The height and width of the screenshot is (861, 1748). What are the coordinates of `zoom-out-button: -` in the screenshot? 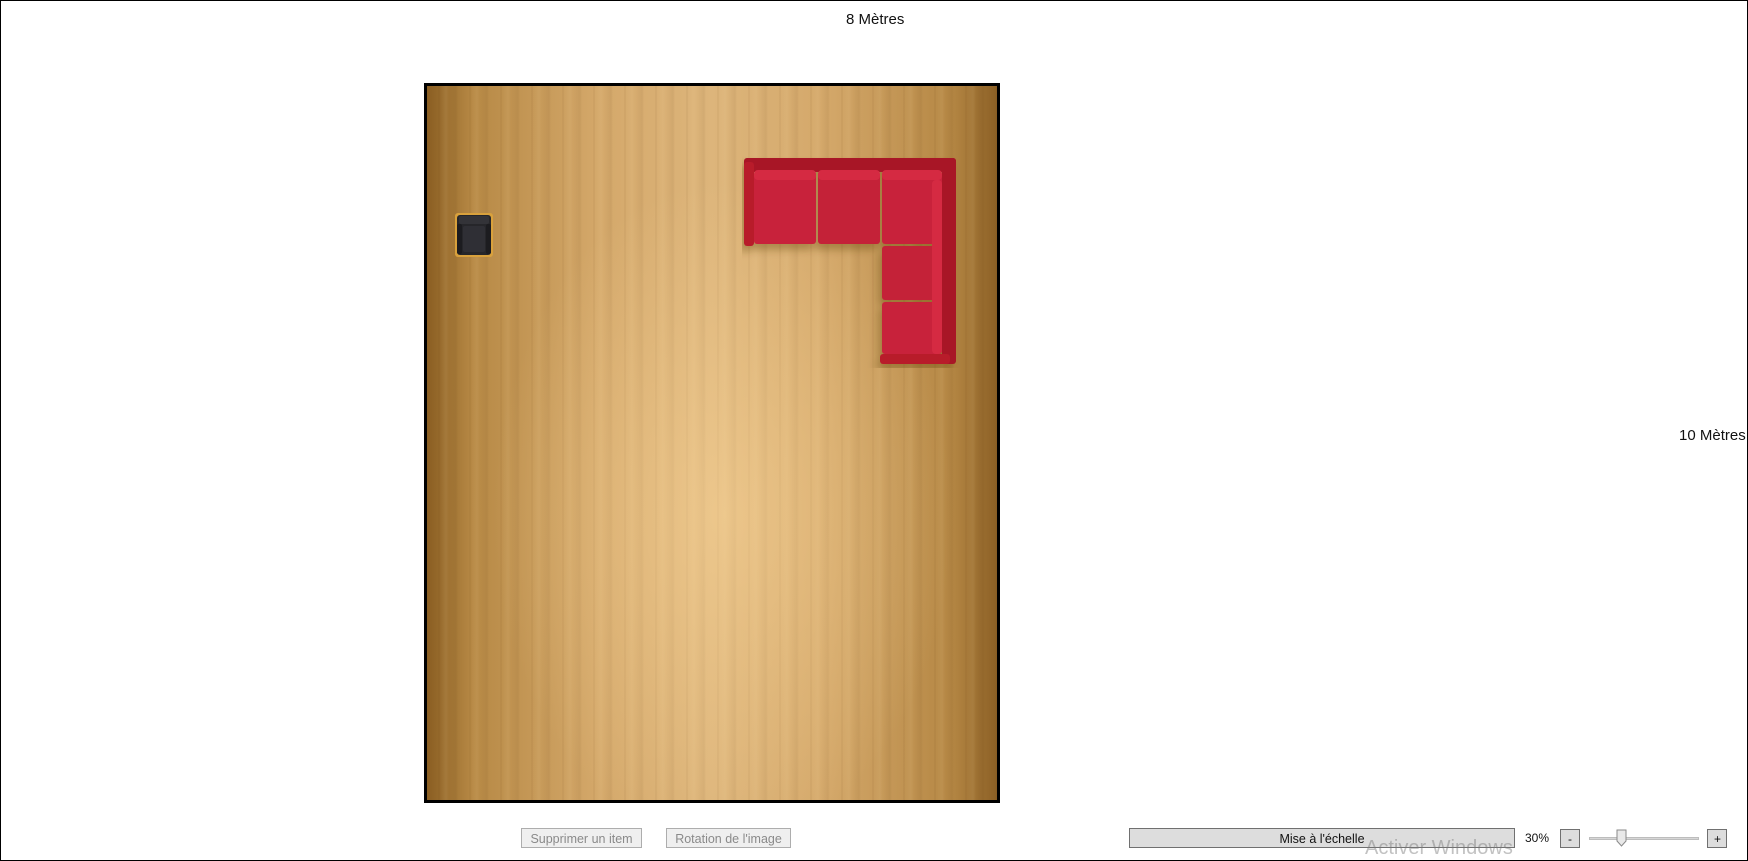 It's located at (1570, 838).